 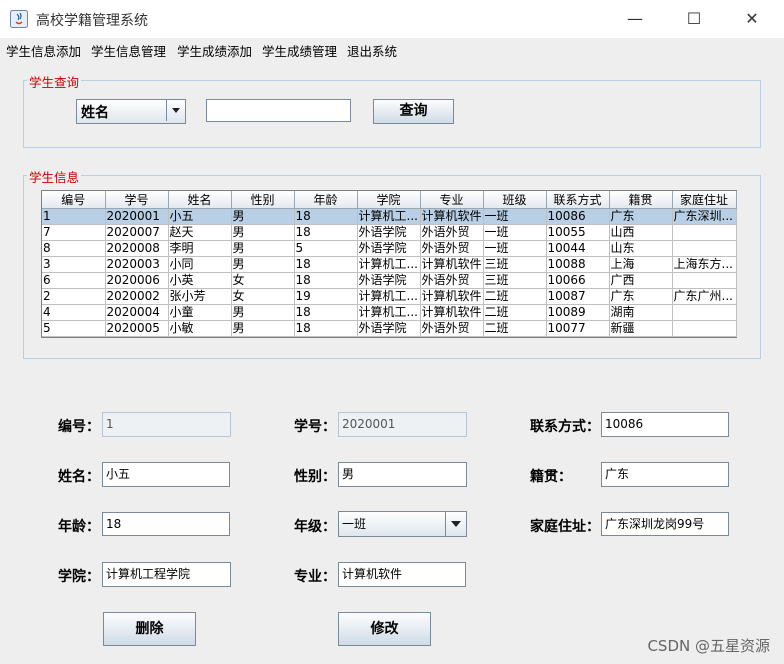 What do you see at coordinates (392, 19) in the screenshot?
I see `title-bar: 高校学籍管理系统 — ☐ ✕` at bounding box center [392, 19].